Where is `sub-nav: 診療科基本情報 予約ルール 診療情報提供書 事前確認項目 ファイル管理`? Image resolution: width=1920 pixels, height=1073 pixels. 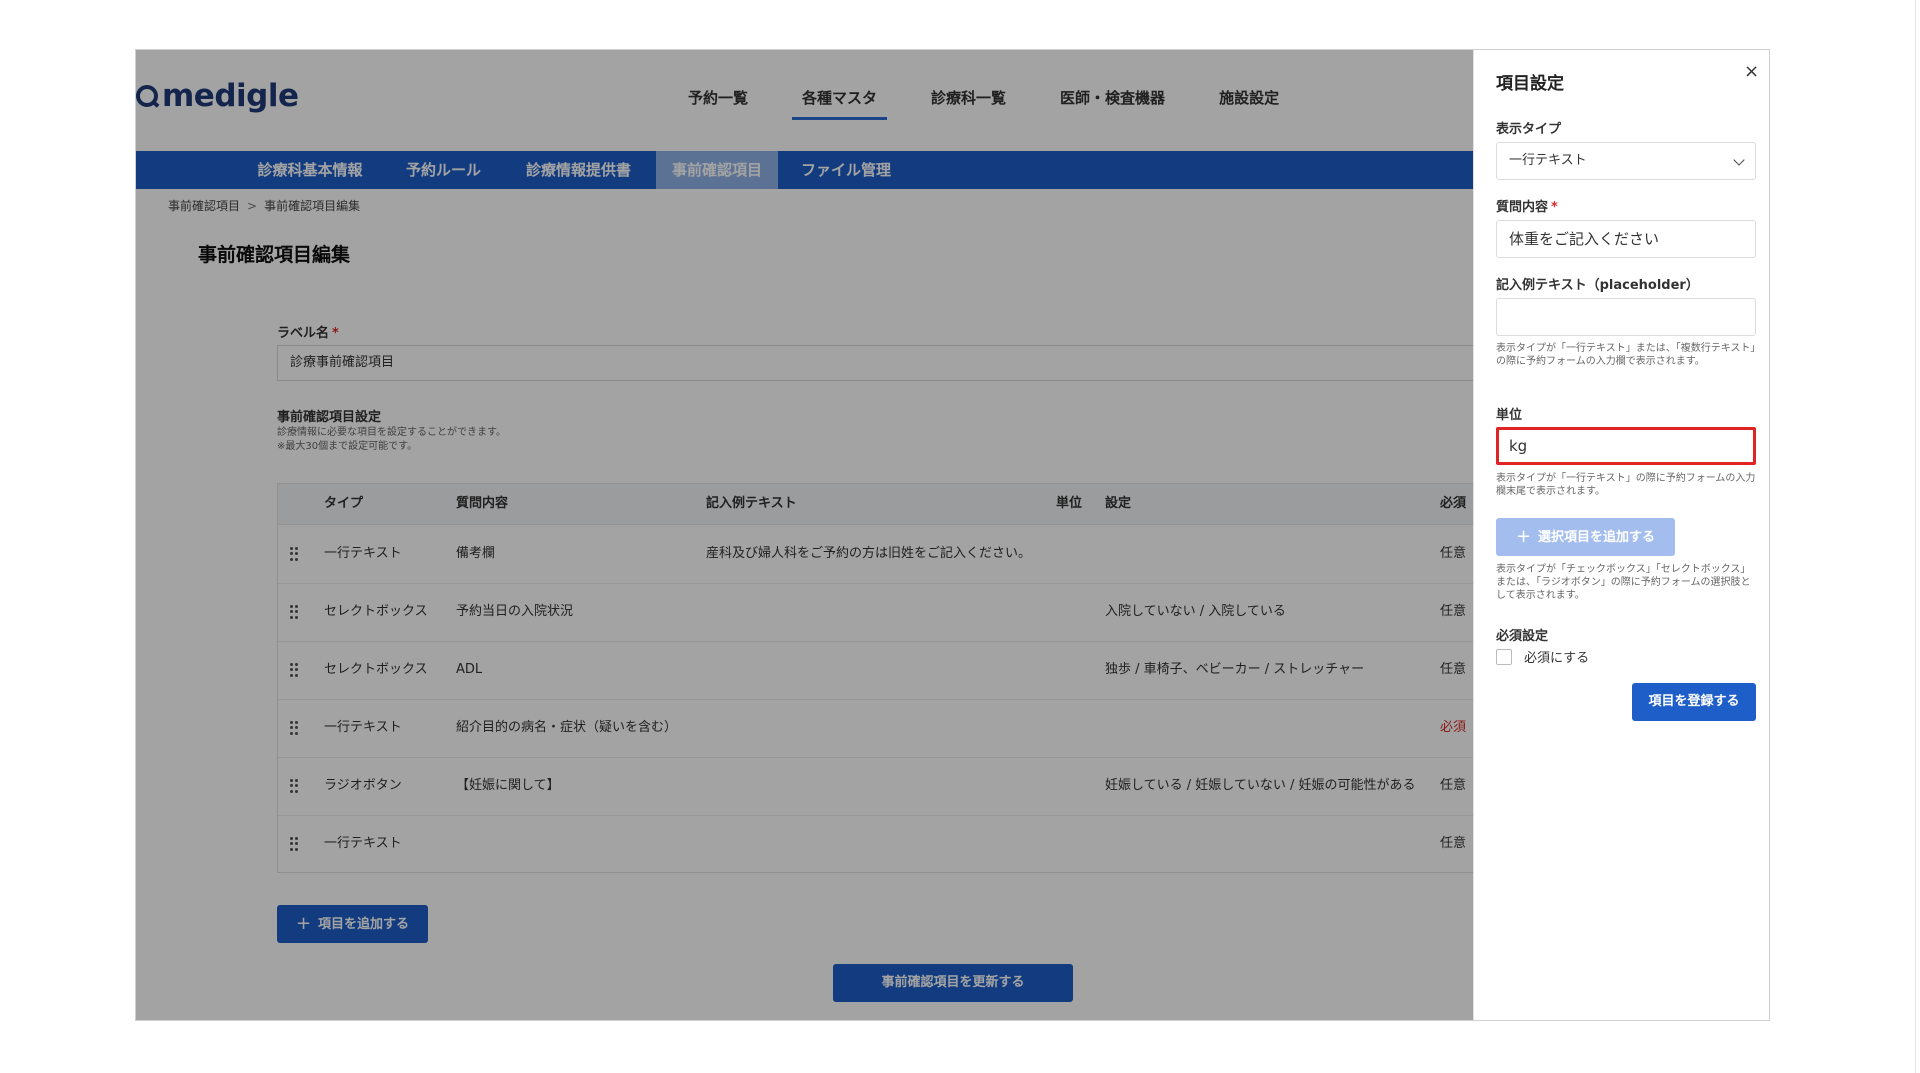 sub-nav: 診療科基本情報 予約ルール 診療情報提供書 事前確認項目 ファイル管理 is located at coordinates (804, 170).